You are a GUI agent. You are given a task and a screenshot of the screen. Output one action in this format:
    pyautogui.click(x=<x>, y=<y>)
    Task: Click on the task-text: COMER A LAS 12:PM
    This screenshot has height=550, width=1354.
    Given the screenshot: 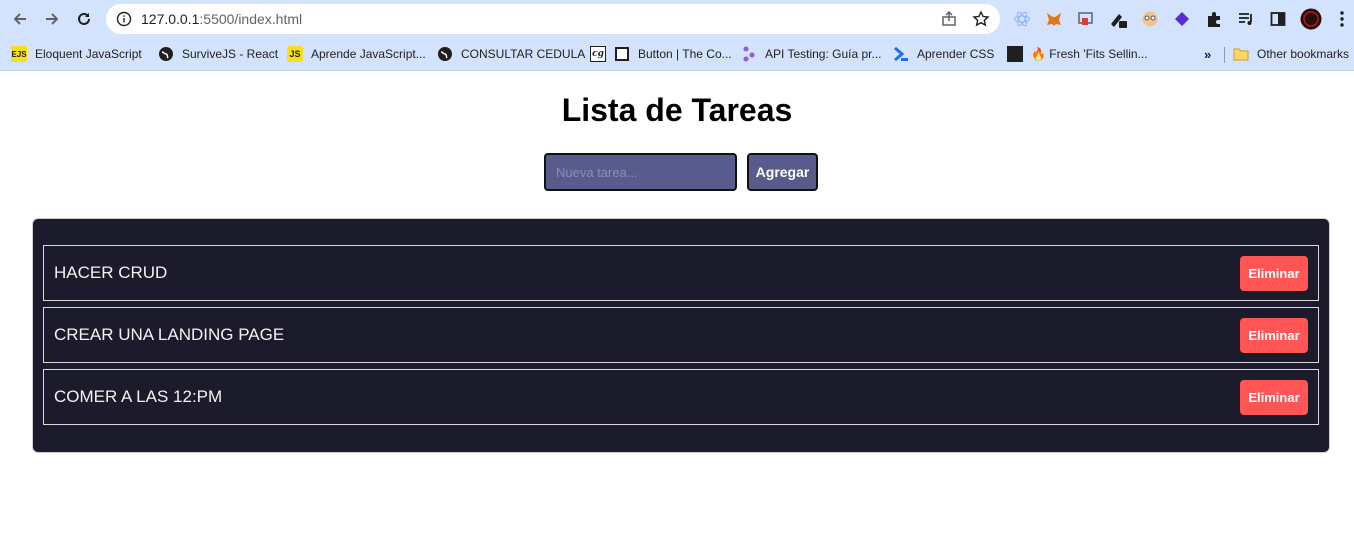 What is the action you would take?
    pyautogui.click(x=138, y=396)
    